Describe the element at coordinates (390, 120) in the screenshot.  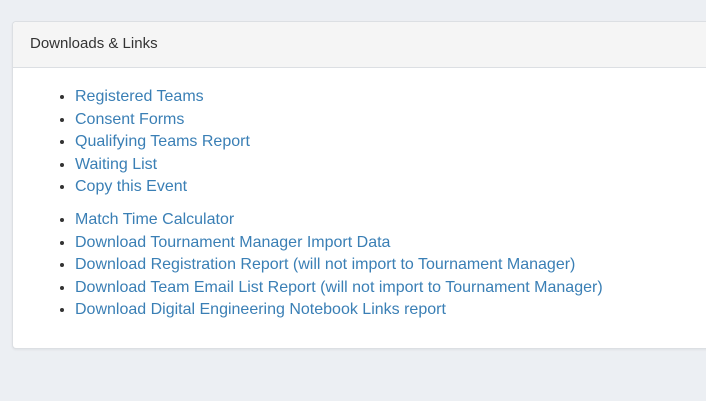
I see `list-item: Consent Forms` at that location.